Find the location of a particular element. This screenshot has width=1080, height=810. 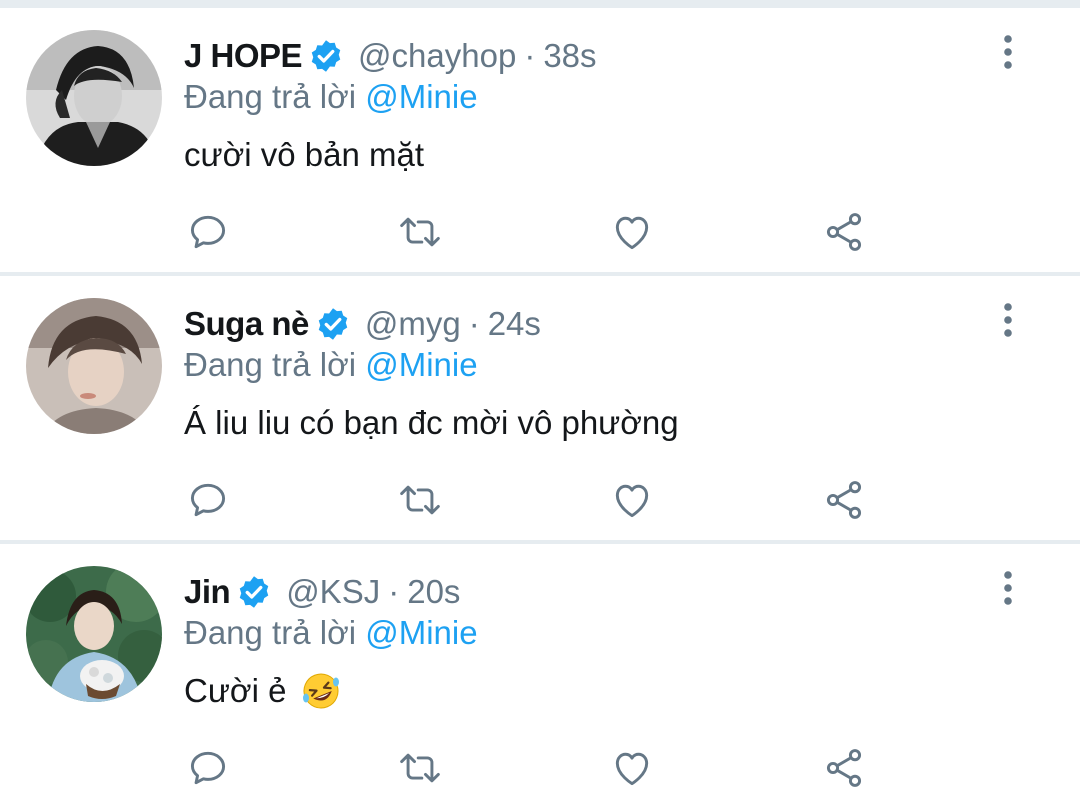

timestamp: 24s is located at coordinates (514, 324).